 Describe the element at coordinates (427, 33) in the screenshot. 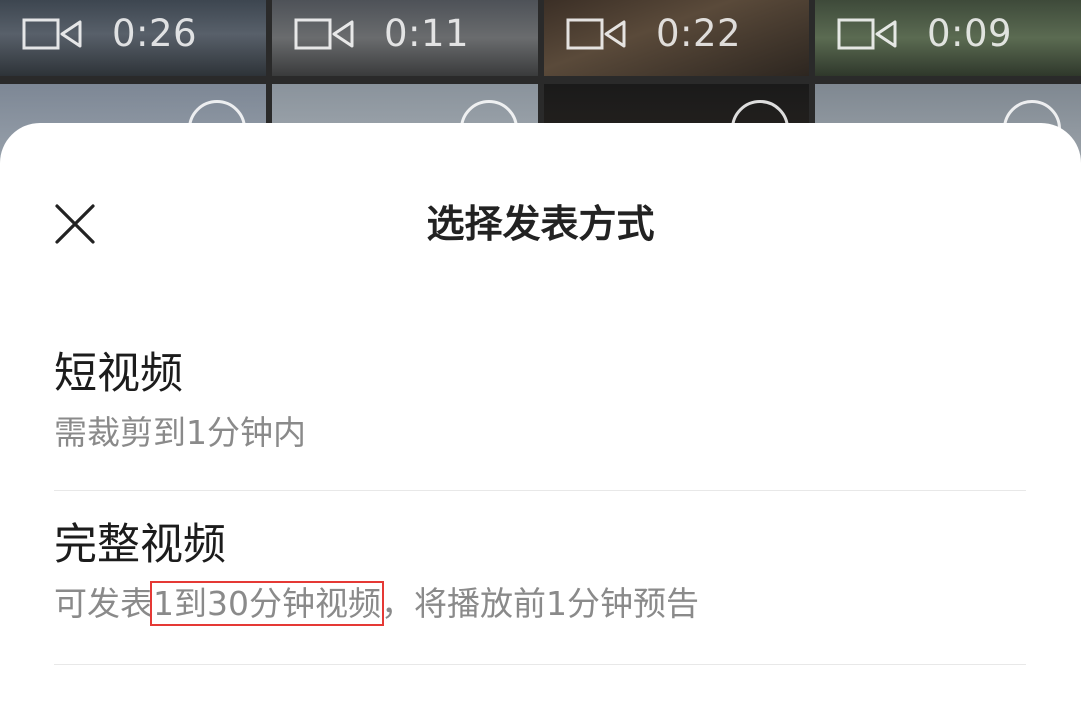

I see `video-duration: 0:11` at that location.